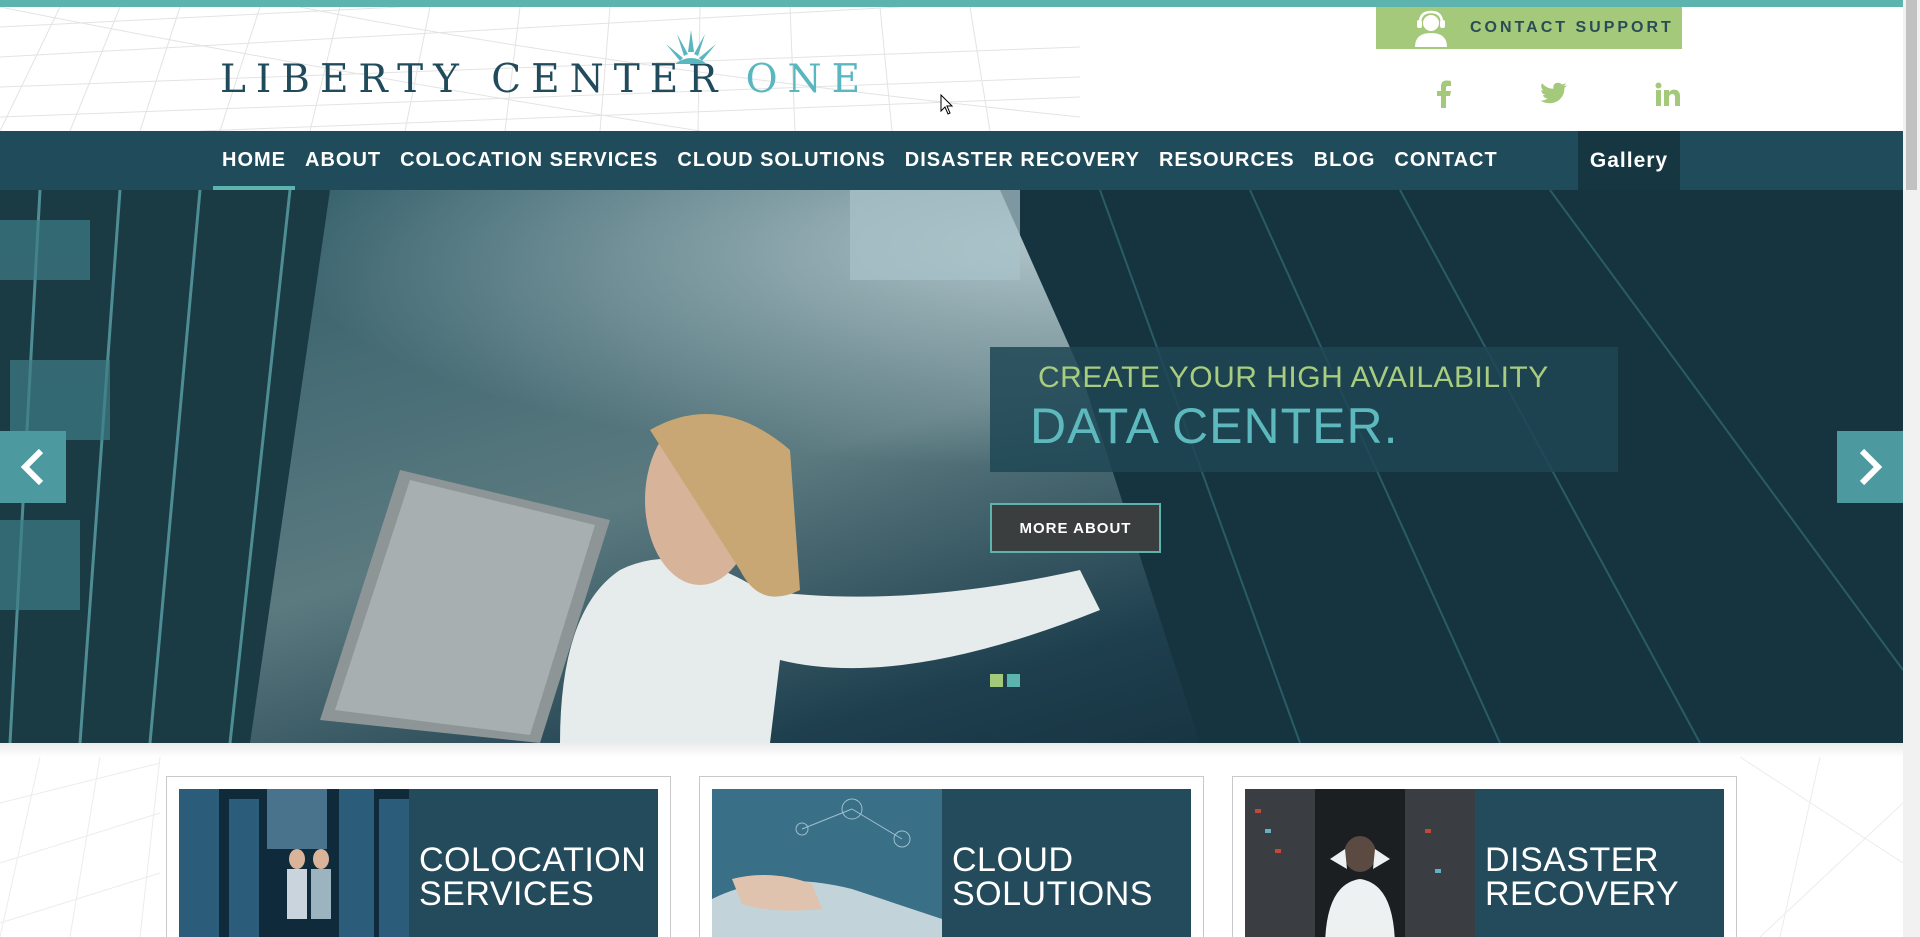 The width and height of the screenshot is (1920, 937). What do you see at coordinates (1582, 894) in the screenshot?
I see `card-title-line2: RECOVERY` at bounding box center [1582, 894].